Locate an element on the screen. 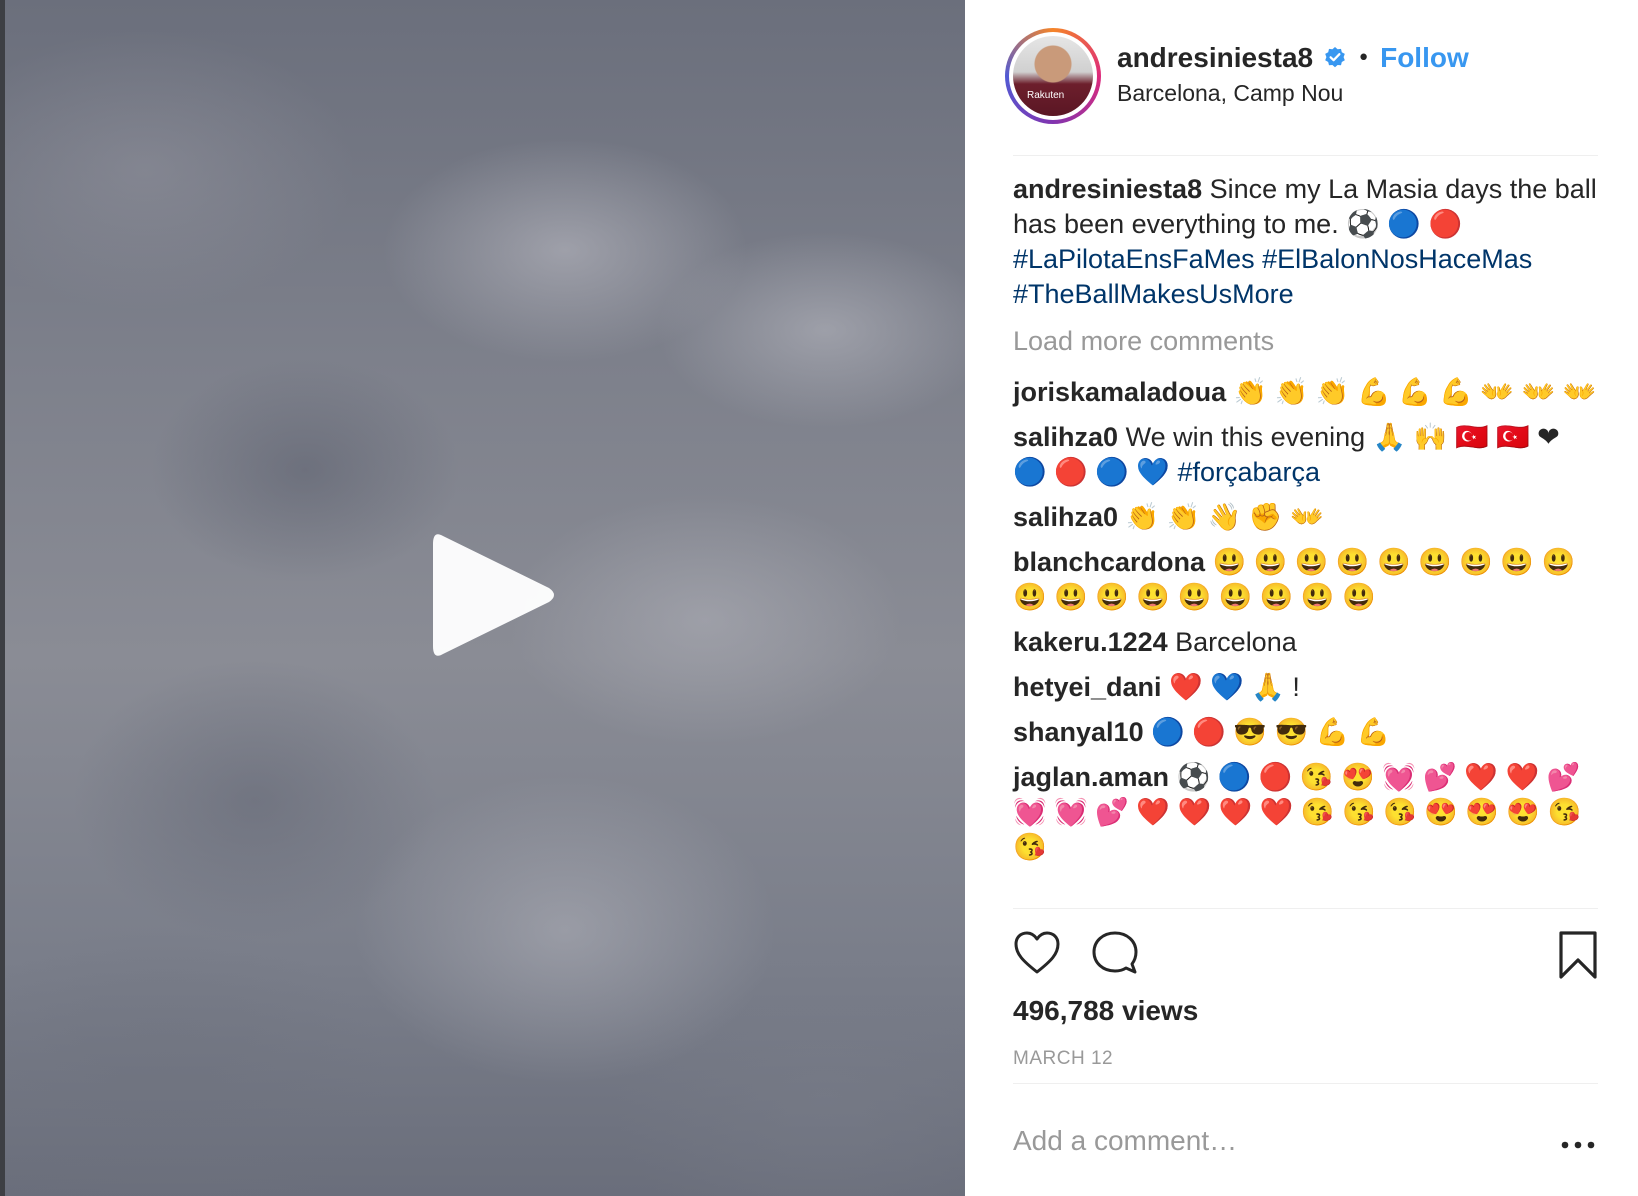 This screenshot has width=1638, height=1196. comment-item: shanyal10 🔵 🔴 😎 😎 💪 💪 is located at coordinates (1305, 732).